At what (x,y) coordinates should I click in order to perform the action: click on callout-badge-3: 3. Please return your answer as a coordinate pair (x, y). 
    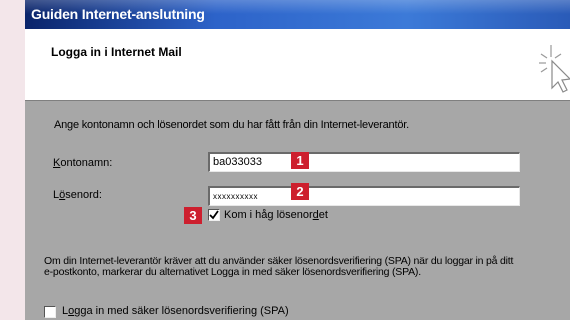
    Looking at the image, I should click on (193, 215).